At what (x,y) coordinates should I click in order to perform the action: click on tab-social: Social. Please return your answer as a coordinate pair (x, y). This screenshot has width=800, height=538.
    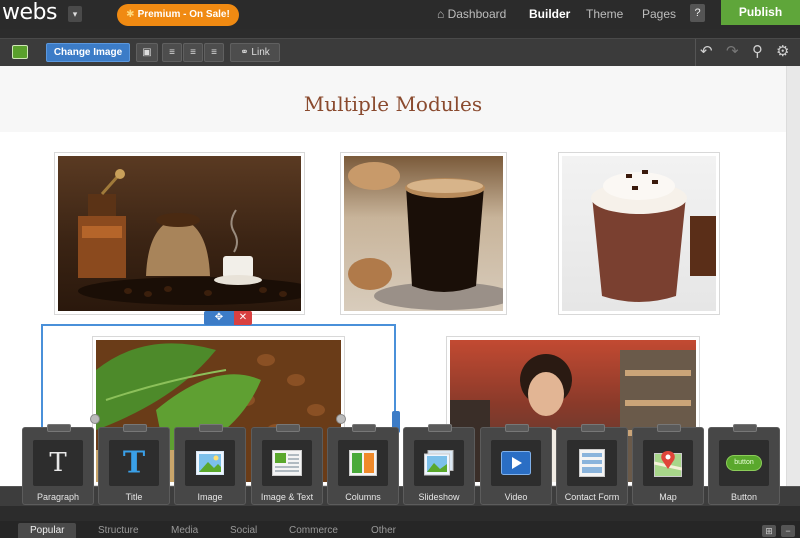
    Looking at the image, I should click on (243, 530).